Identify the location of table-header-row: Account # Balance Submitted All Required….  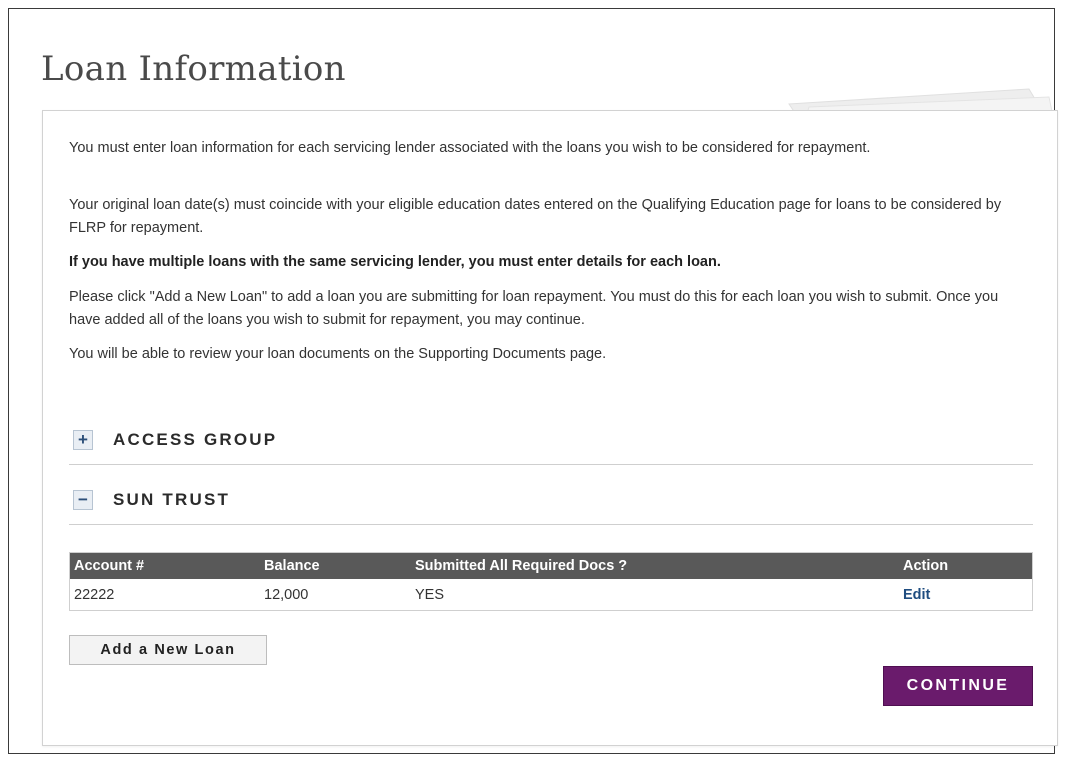
(551, 565).